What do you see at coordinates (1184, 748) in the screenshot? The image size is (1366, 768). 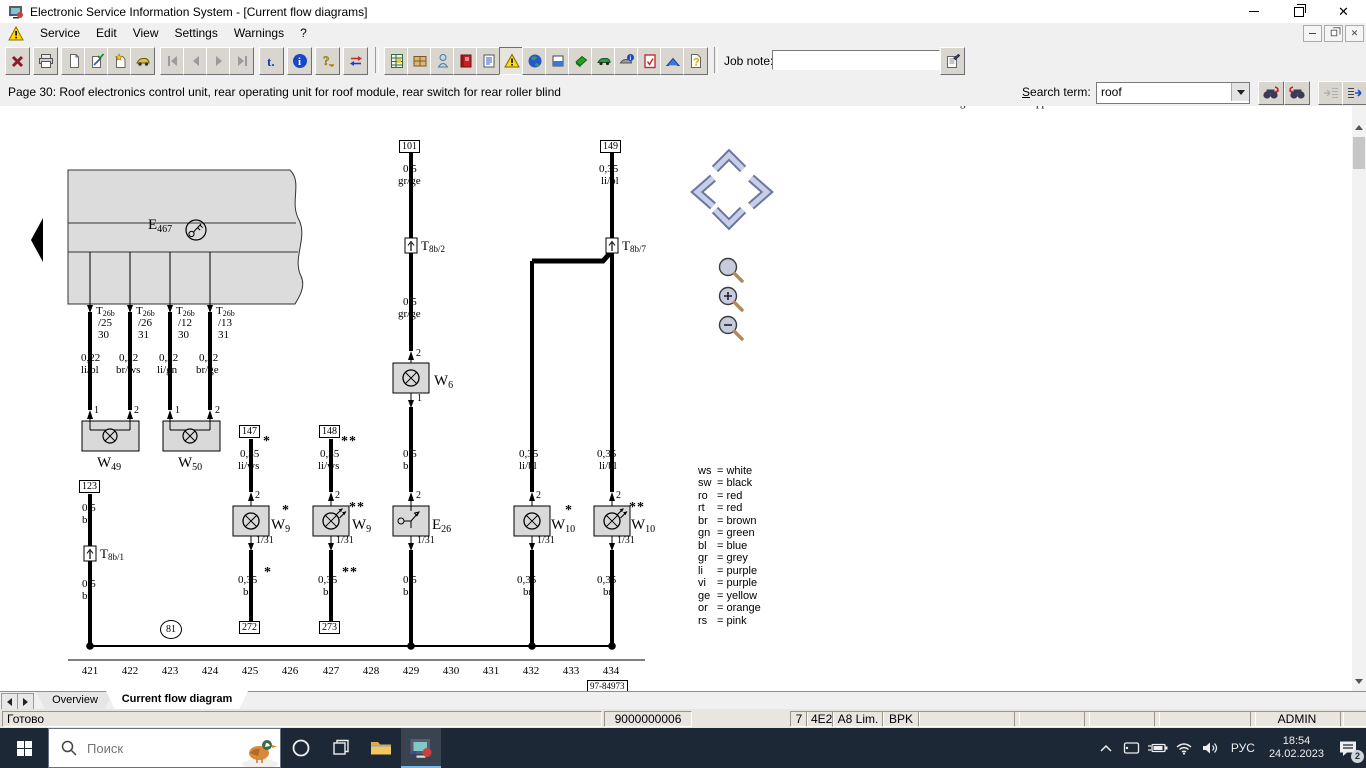 I see `wifi-icon` at bounding box center [1184, 748].